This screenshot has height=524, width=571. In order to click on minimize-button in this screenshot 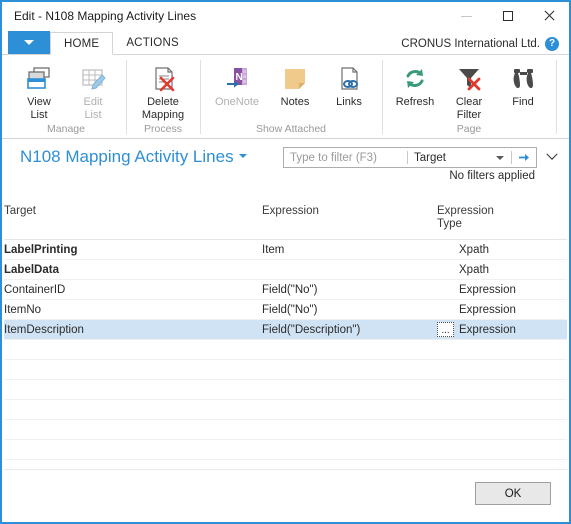, I will do `click(466, 16)`.